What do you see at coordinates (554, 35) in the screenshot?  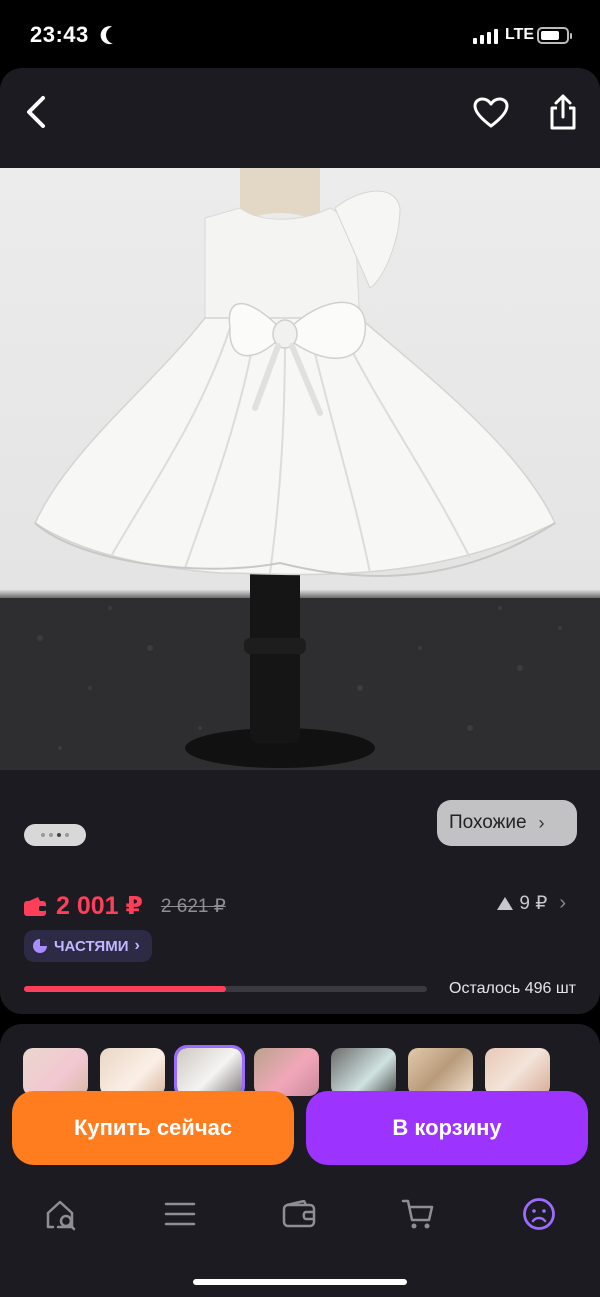 I see `battery-icon` at bounding box center [554, 35].